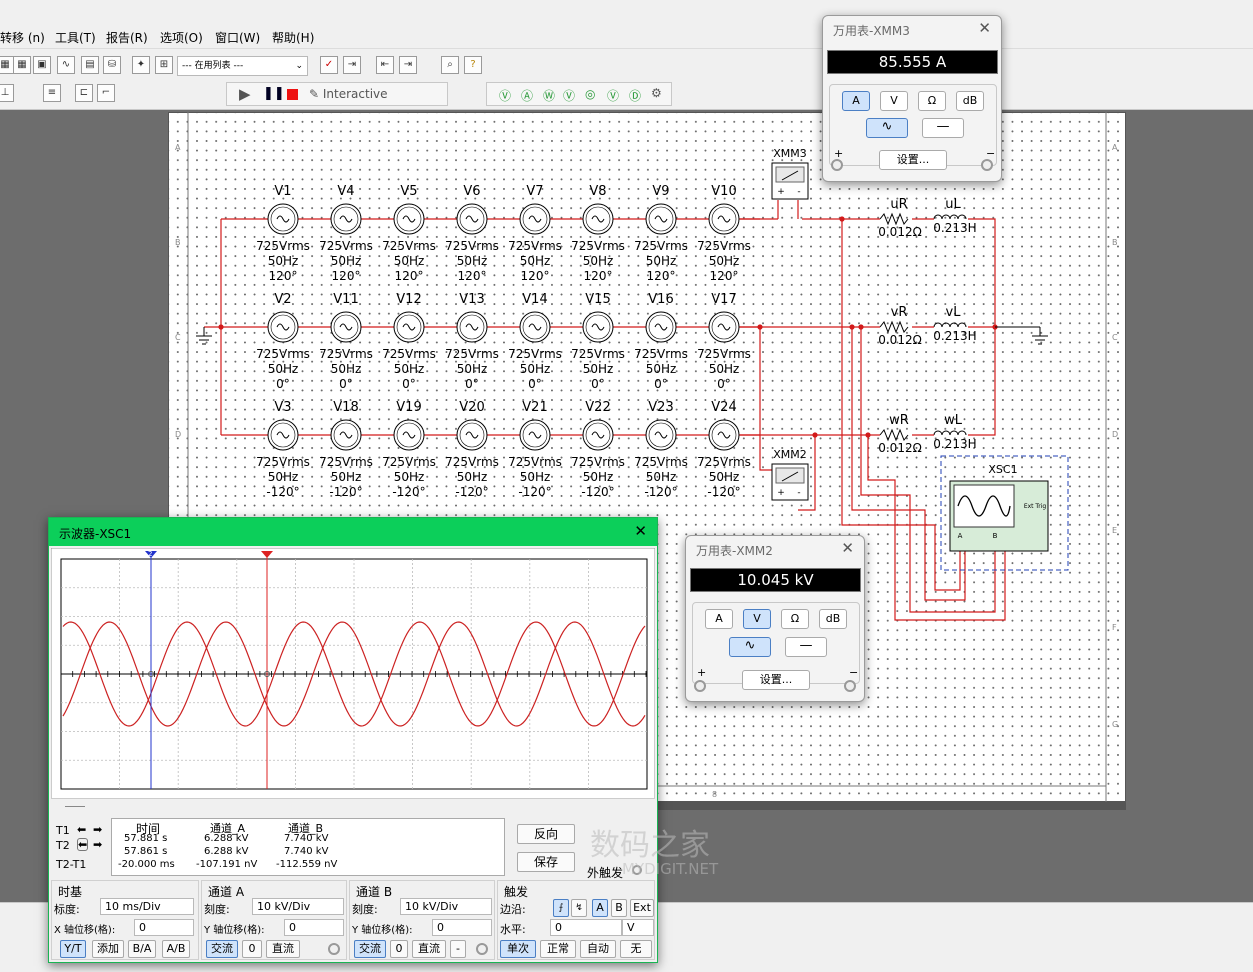 The image size is (1253, 972). I want to click on reference-probe-icon: Ⓓ, so click(635, 95).